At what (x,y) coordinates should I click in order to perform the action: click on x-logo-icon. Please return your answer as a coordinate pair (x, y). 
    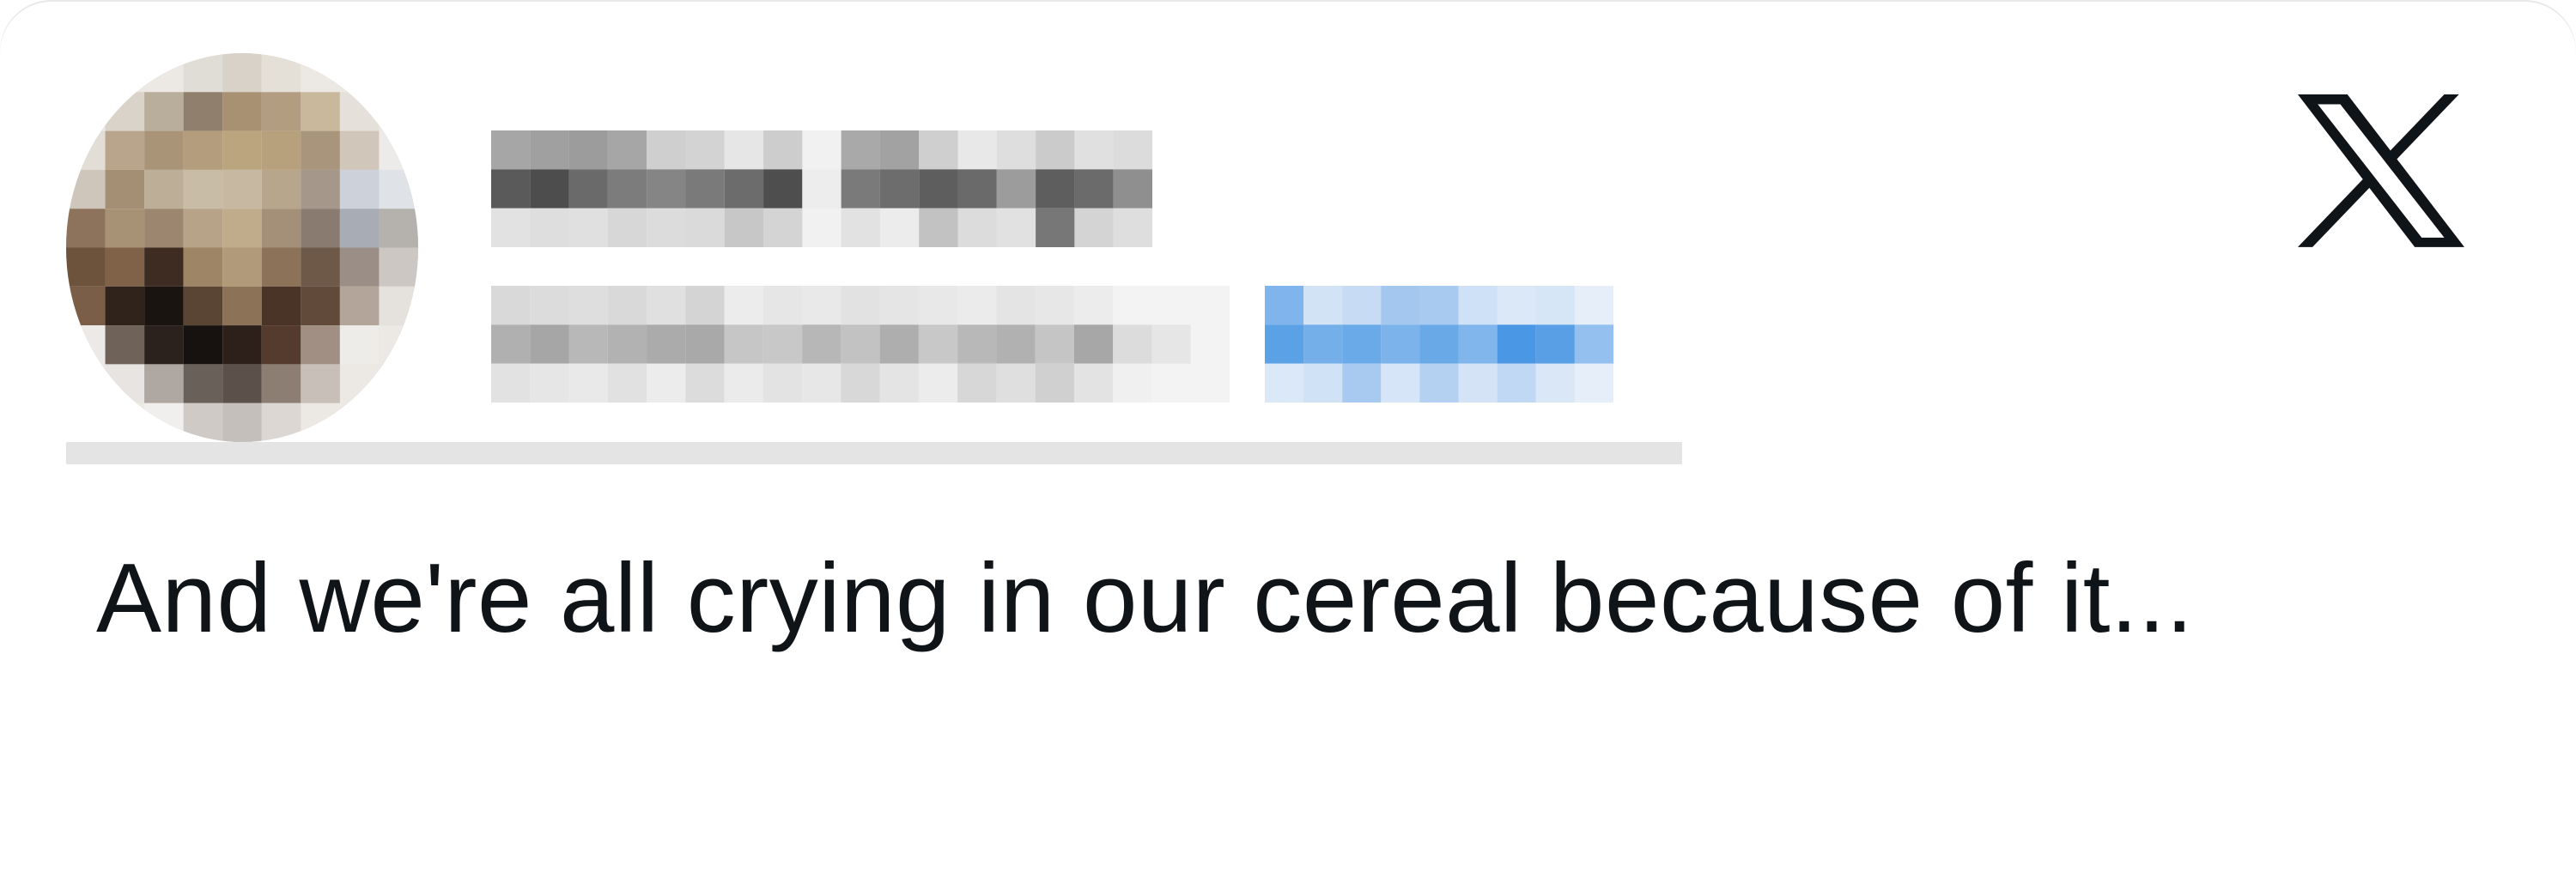
    Looking at the image, I should click on (2381, 170).